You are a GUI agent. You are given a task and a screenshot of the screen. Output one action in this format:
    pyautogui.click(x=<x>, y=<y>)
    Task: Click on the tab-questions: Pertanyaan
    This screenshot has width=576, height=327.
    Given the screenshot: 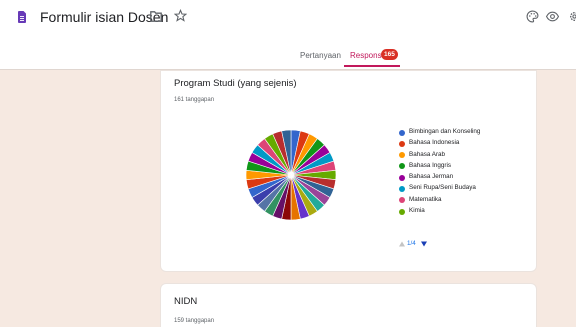 What is the action you would take?
    pyautogui.click(x=320, y=55)
    